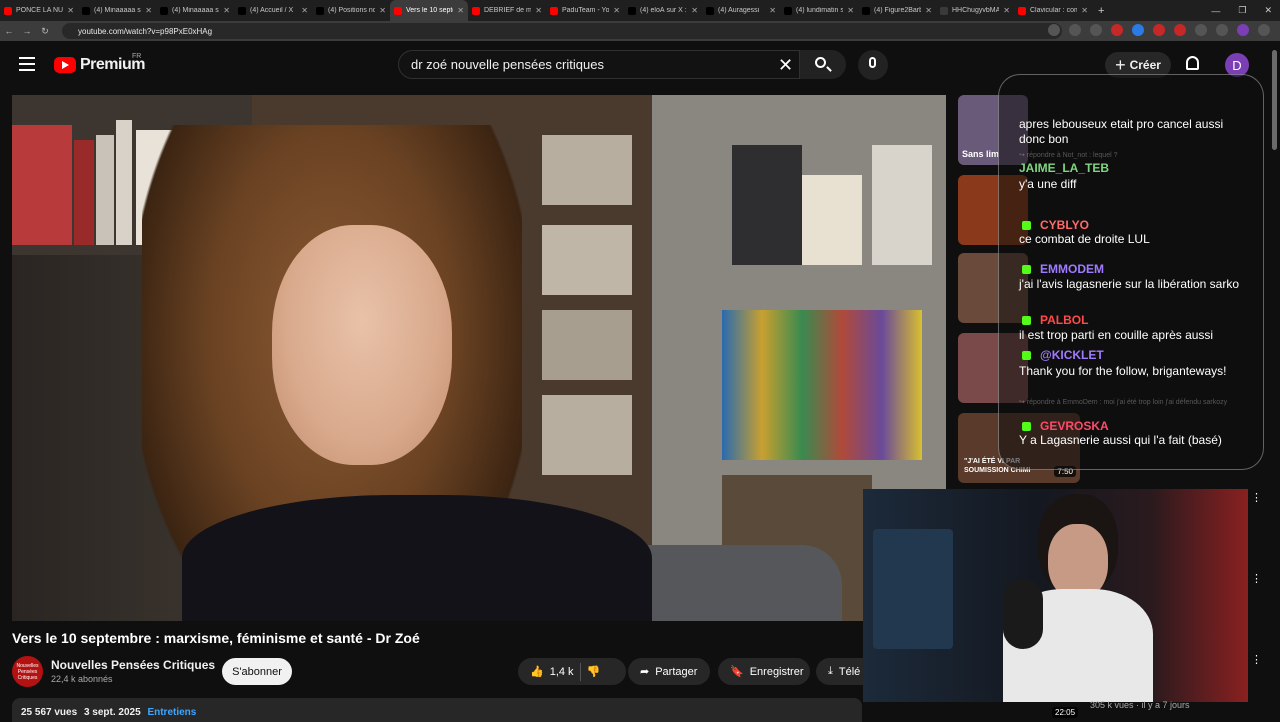 The image size is (1280, 722). What do you see at coordinates (1264, 30) in the screenshot?
I see `browser-menu-icon` at bounding box center [1264, 30].